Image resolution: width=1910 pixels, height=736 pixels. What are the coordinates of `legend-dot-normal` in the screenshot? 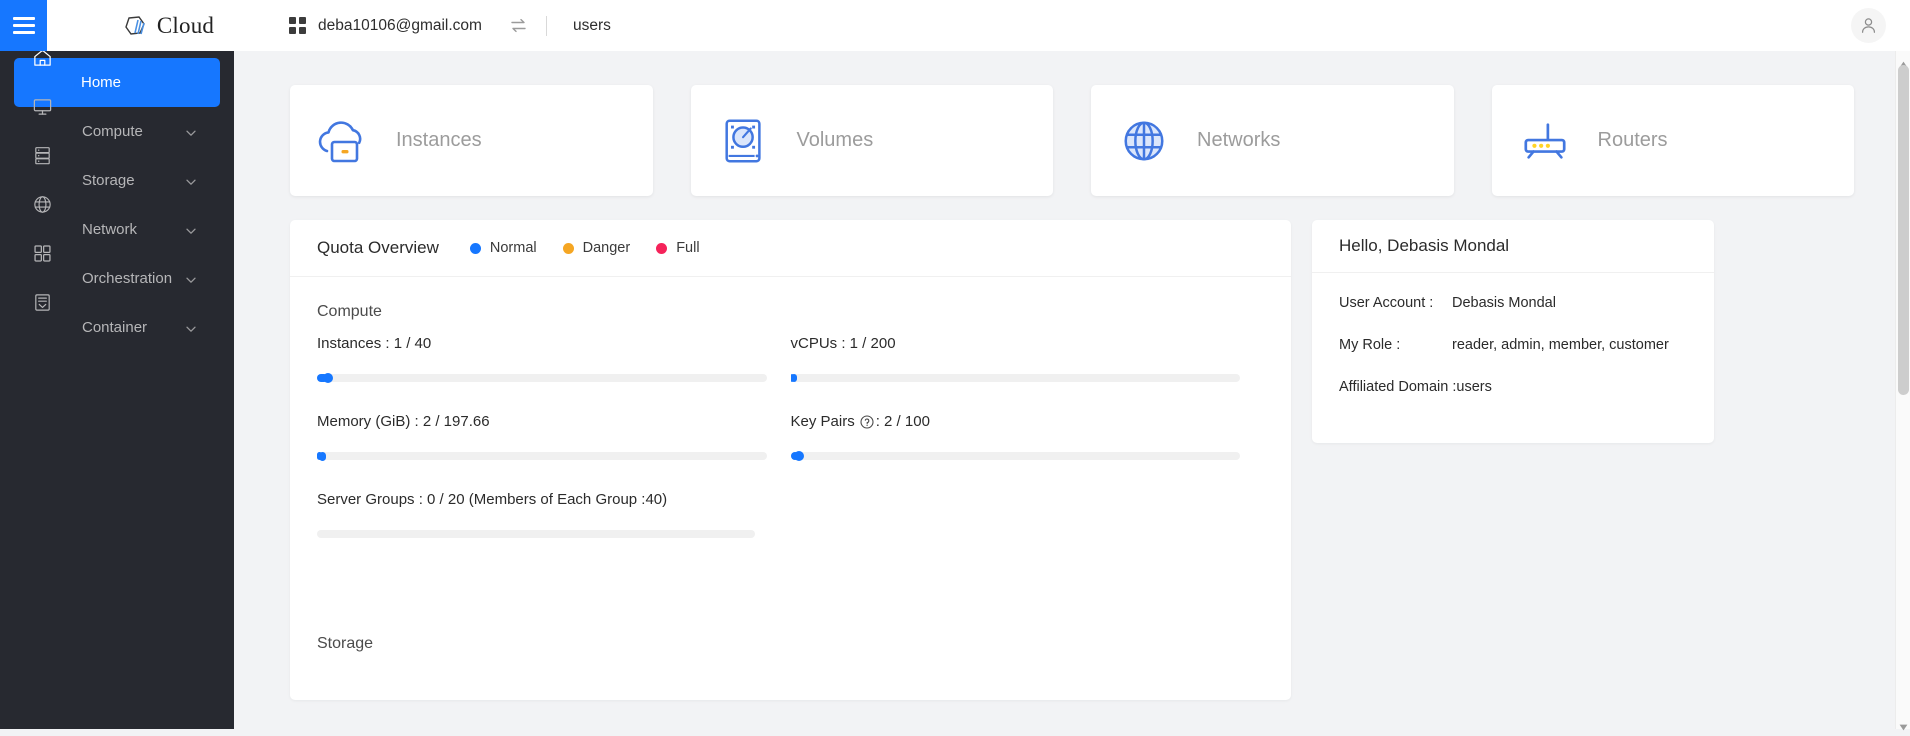 It's located at (475, 248).